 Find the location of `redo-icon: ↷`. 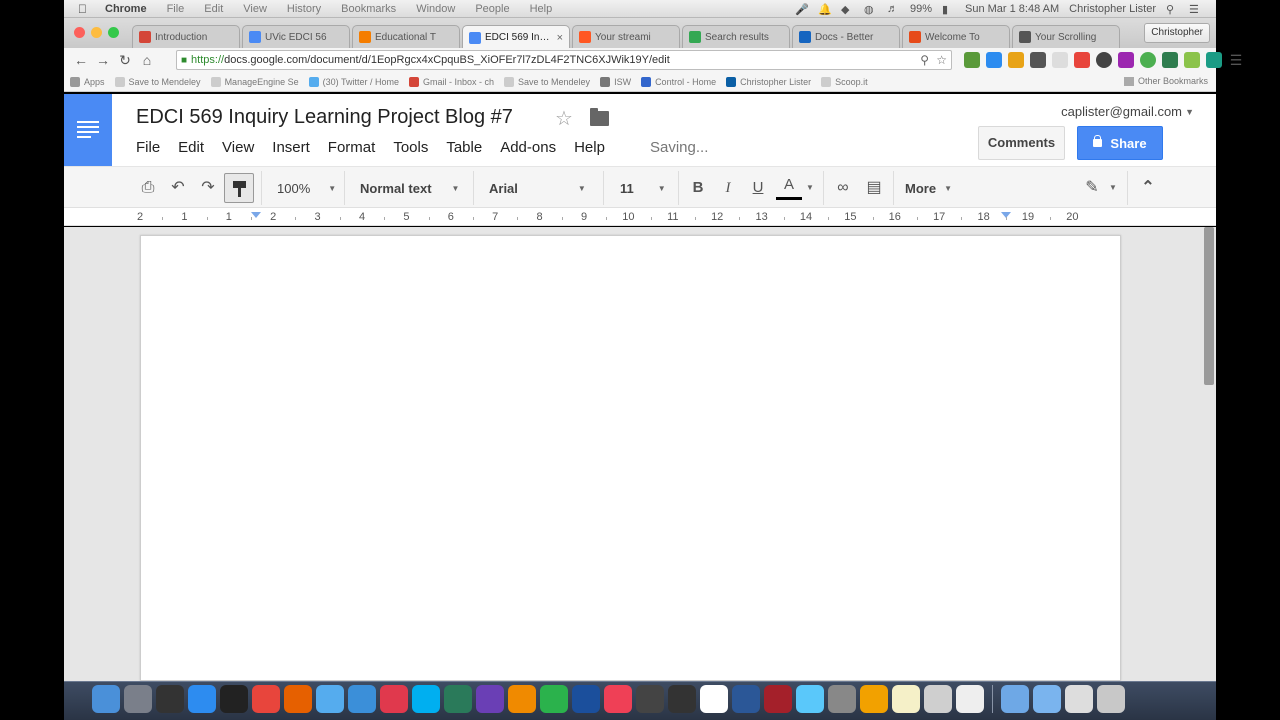

redo-icon: ↷ is located at coordinates (208, 188).